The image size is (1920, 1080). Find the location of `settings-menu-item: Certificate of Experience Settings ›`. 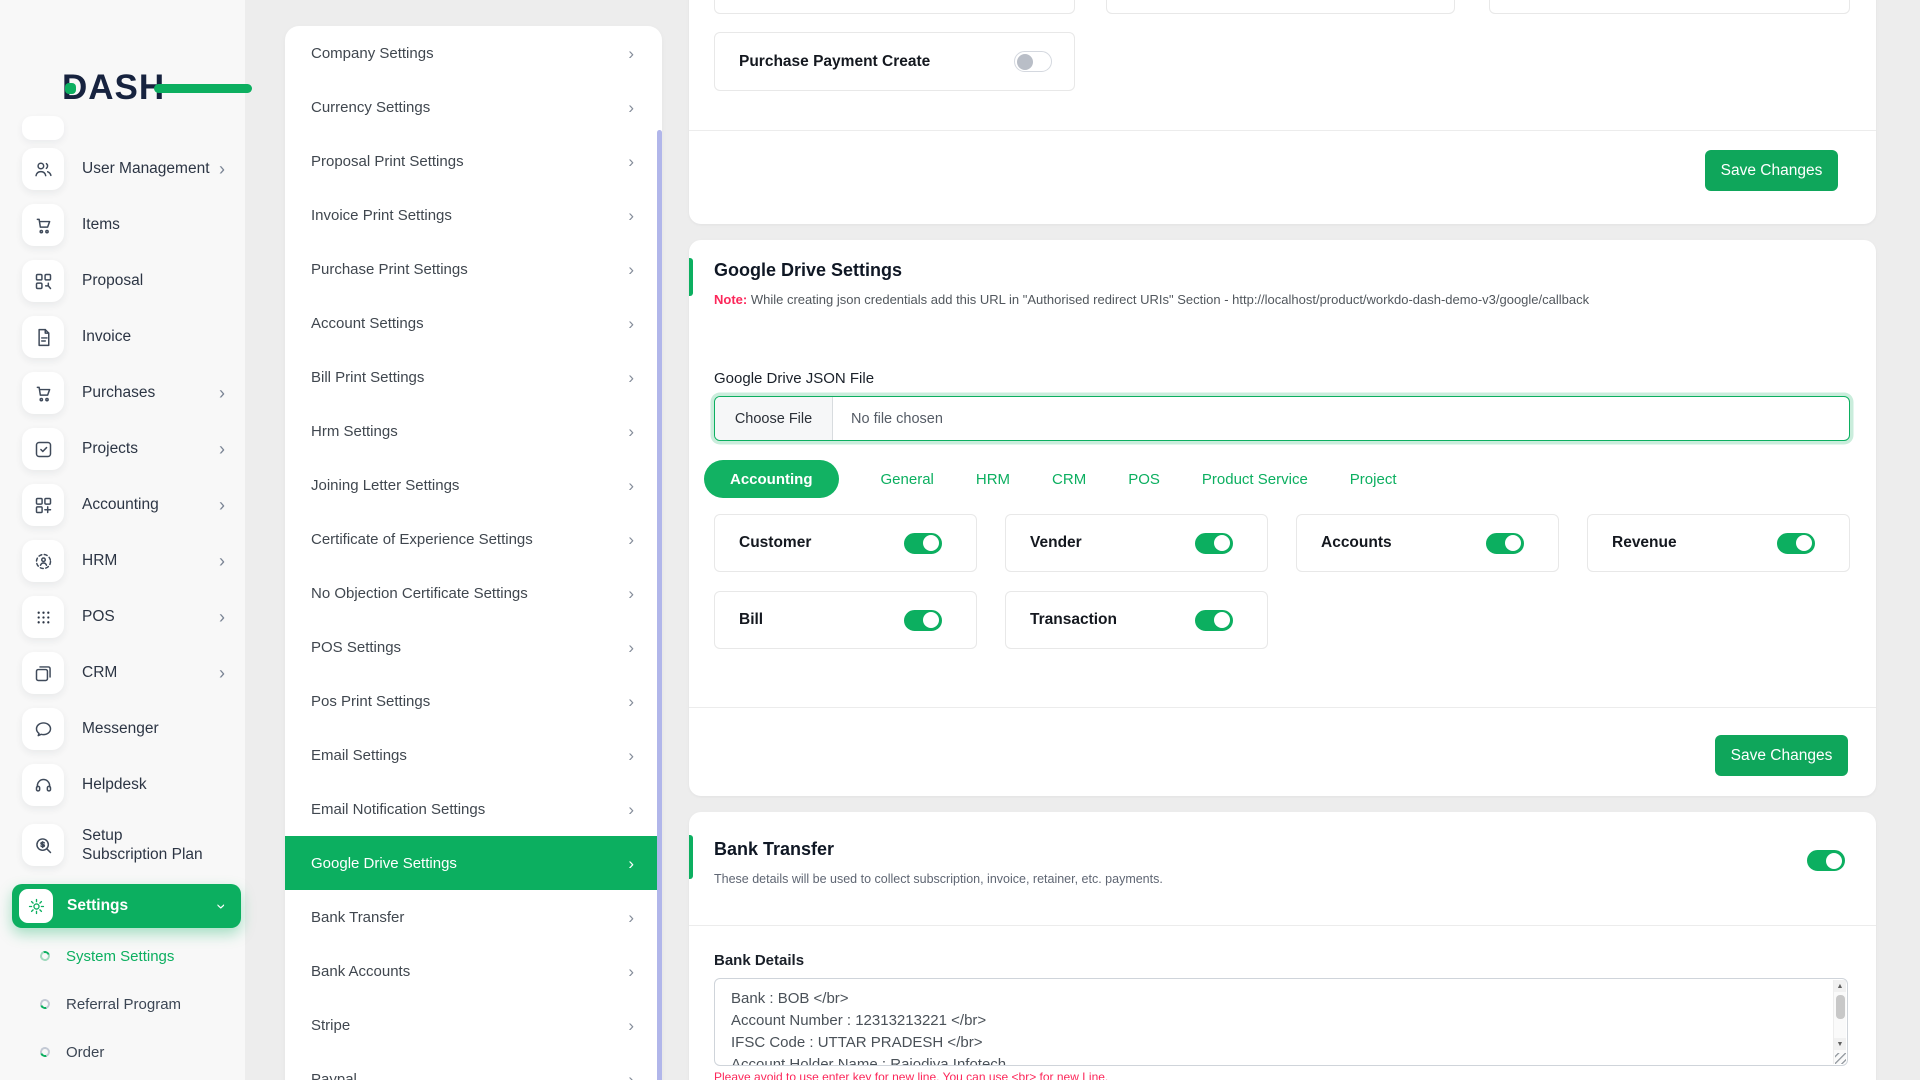

settings-menu-item: Certificate of Experience Settings › is located at coordinates (473, 539).